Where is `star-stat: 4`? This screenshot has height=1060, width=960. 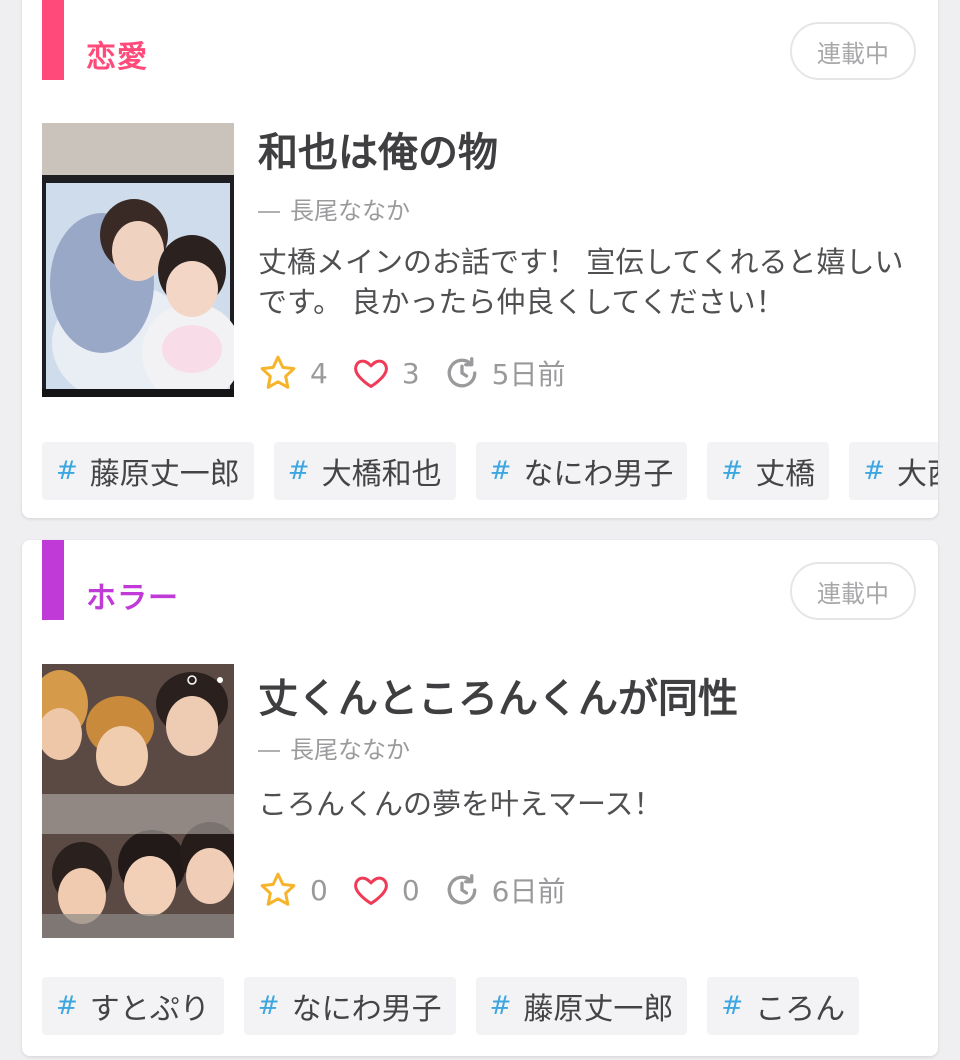
star-stat: 4 is located at coordinates (293, 373).